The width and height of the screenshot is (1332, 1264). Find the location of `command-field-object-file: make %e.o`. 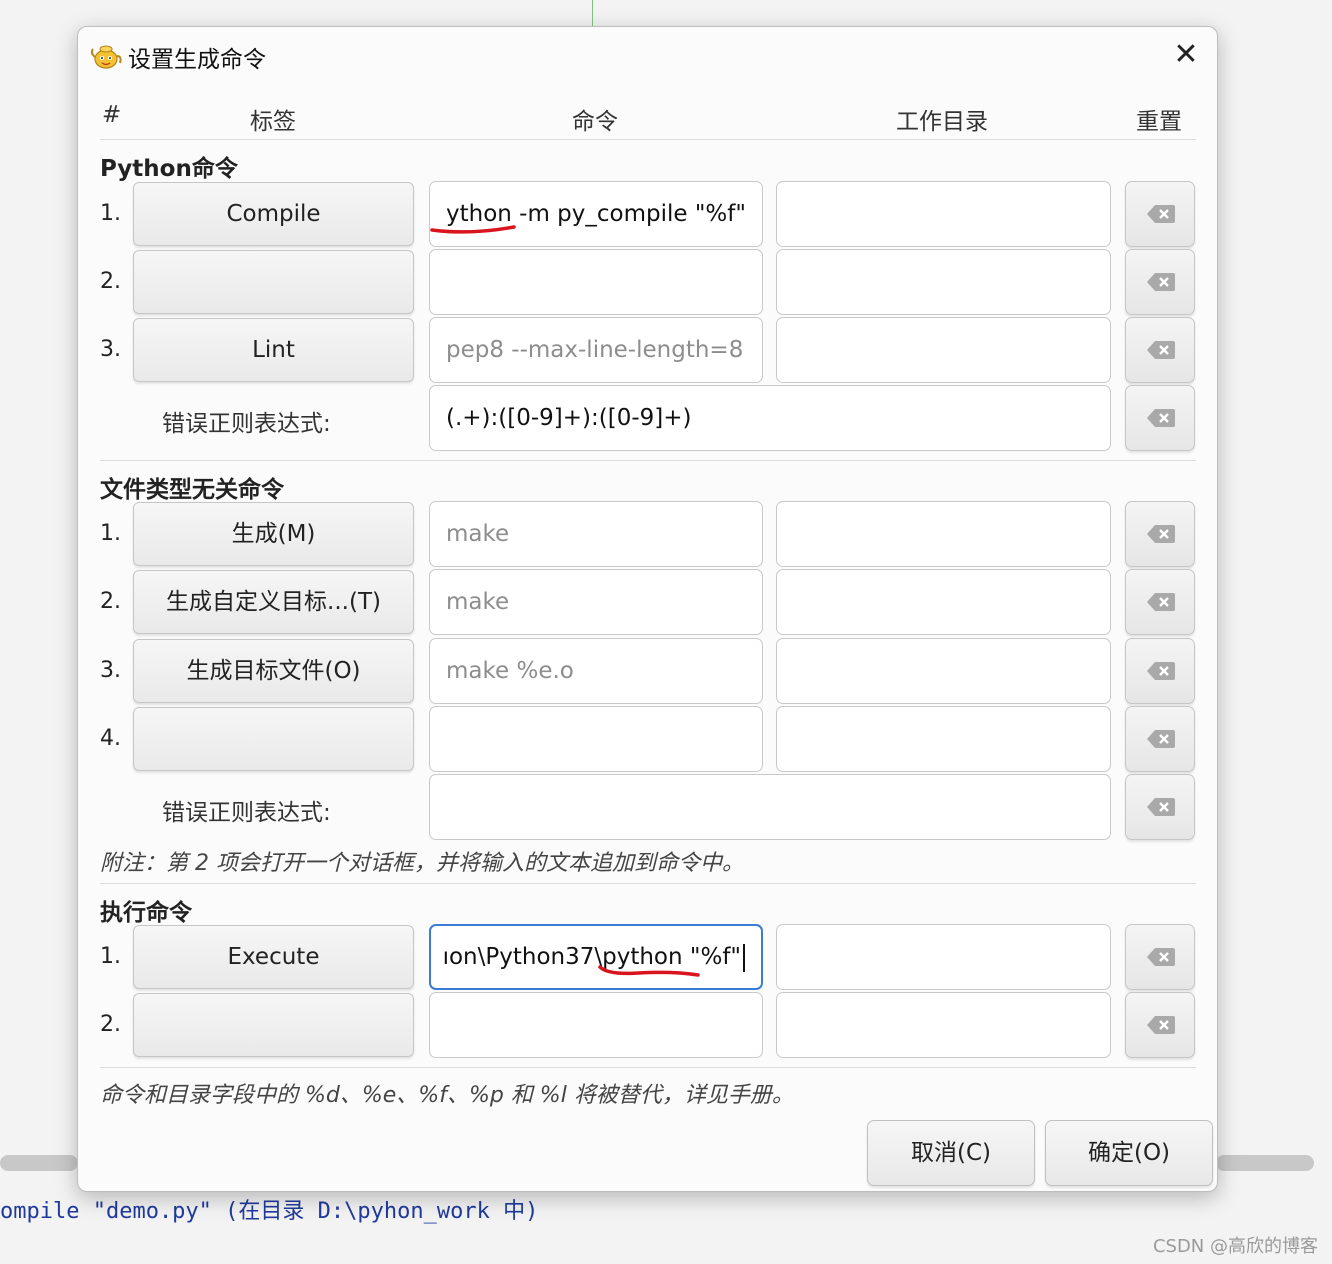

command-field-object-file: make %e.o is located at coordinates (596, 671).